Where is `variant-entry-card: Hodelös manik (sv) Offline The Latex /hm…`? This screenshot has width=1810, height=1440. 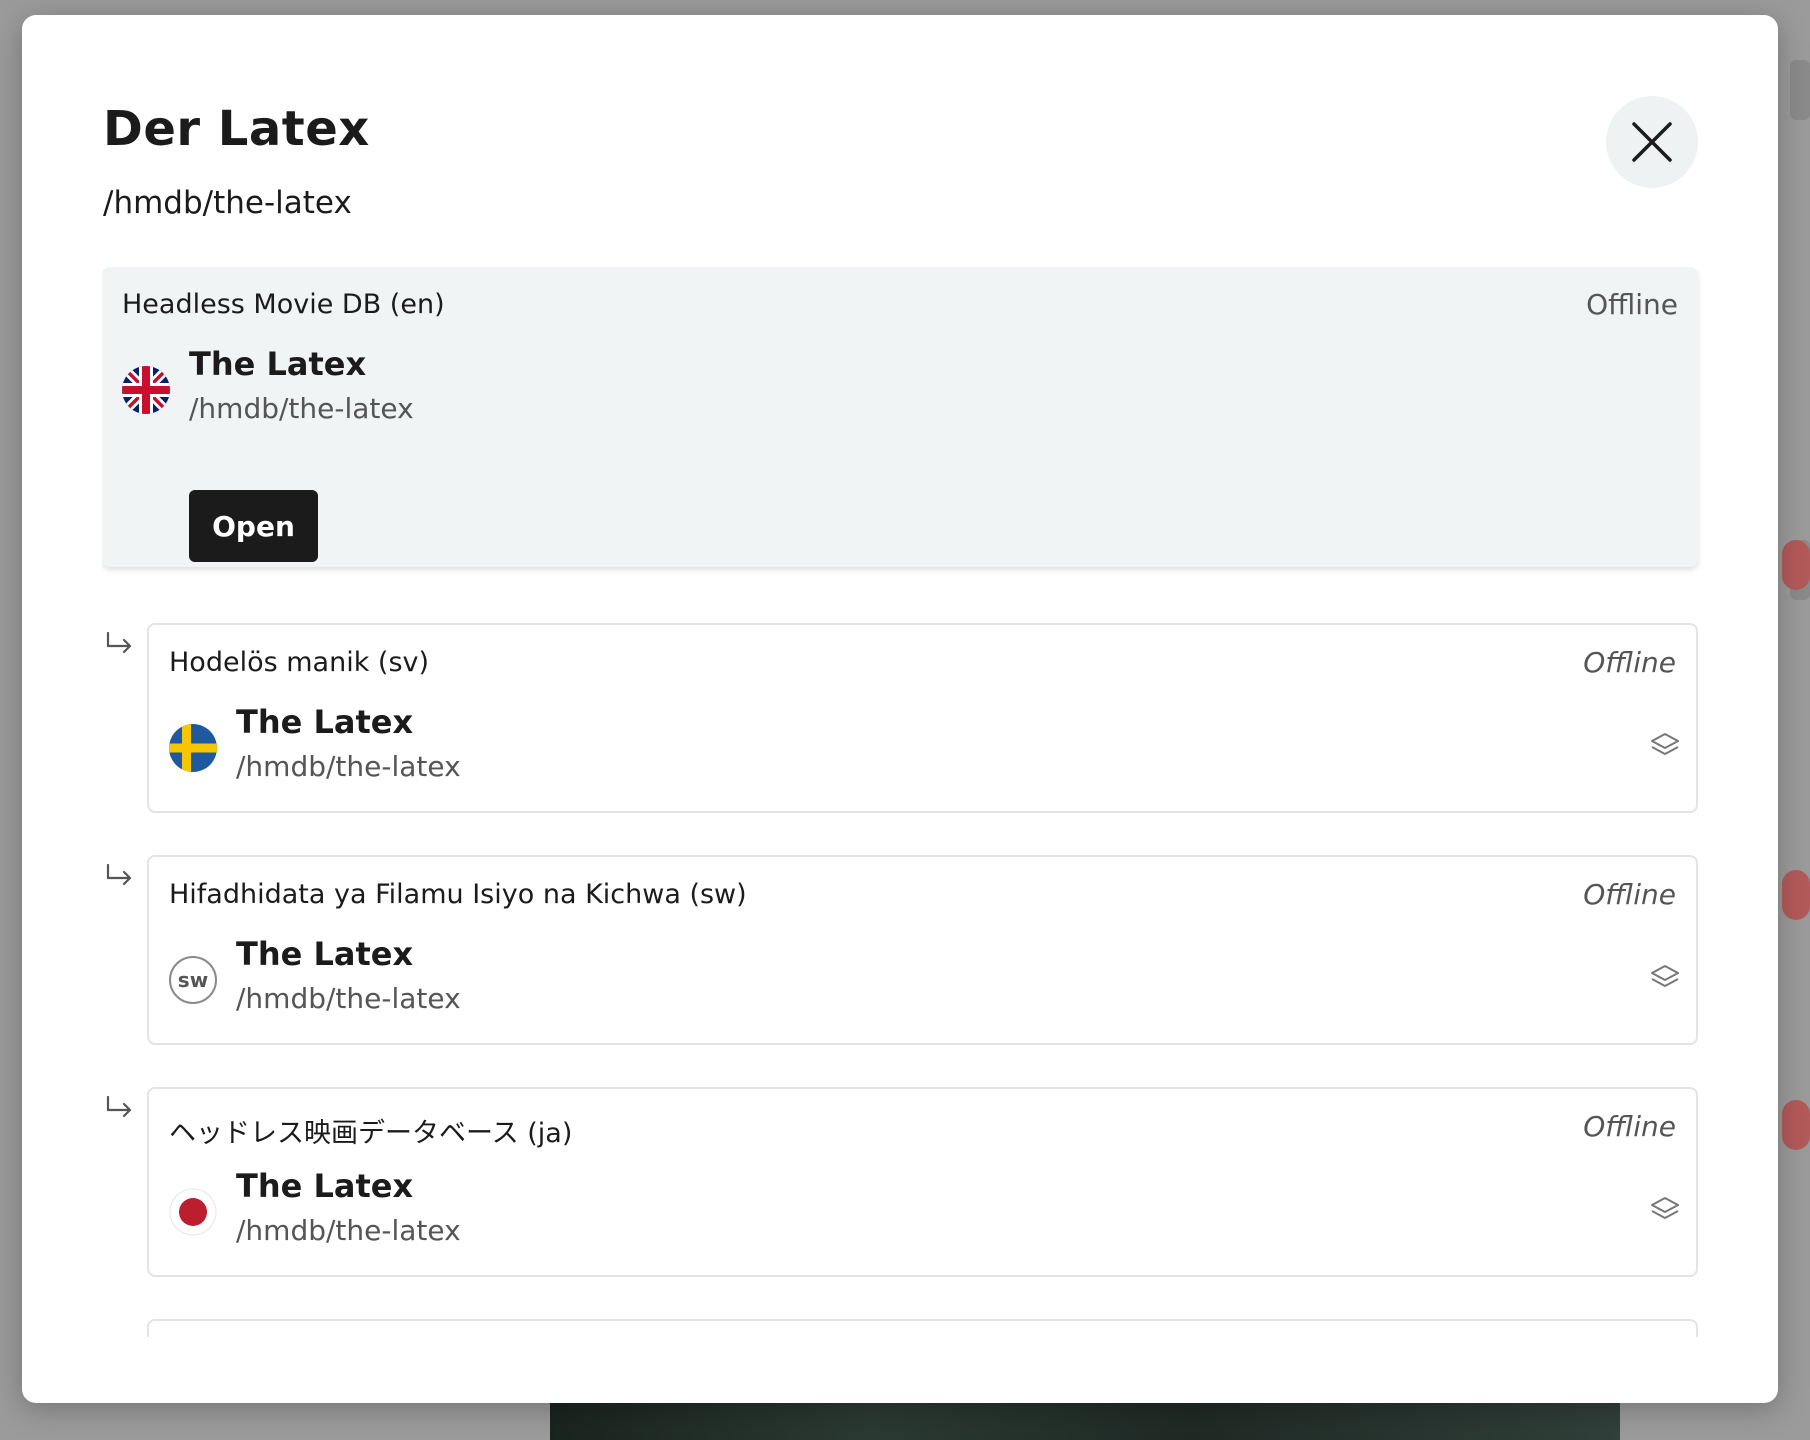
variant-entry-card: Hodelös manik (sv) Offline The Latex /hm… is located at coordinates (922, 718).